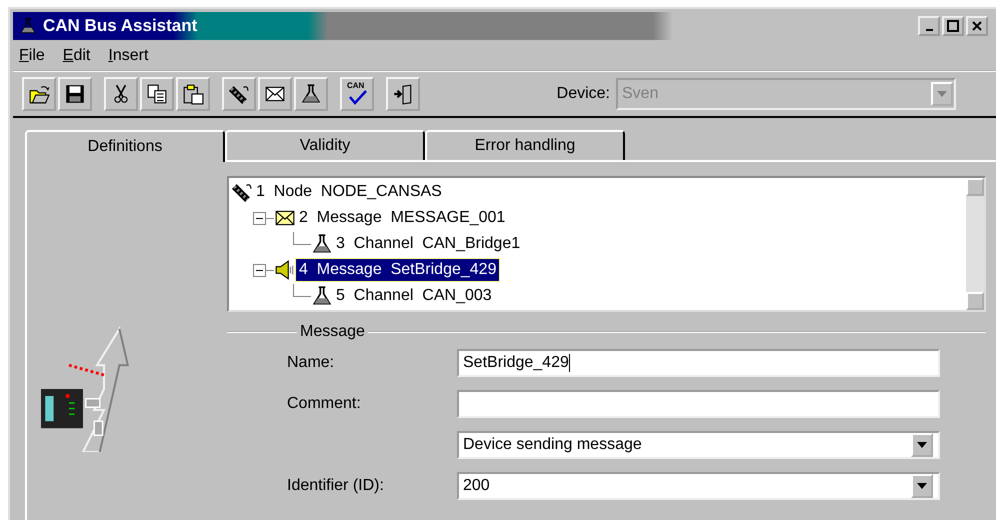  Describe the element at coordinates (698, 362) in the screenshot. I see `input-field: SetBridge_429` at that location.